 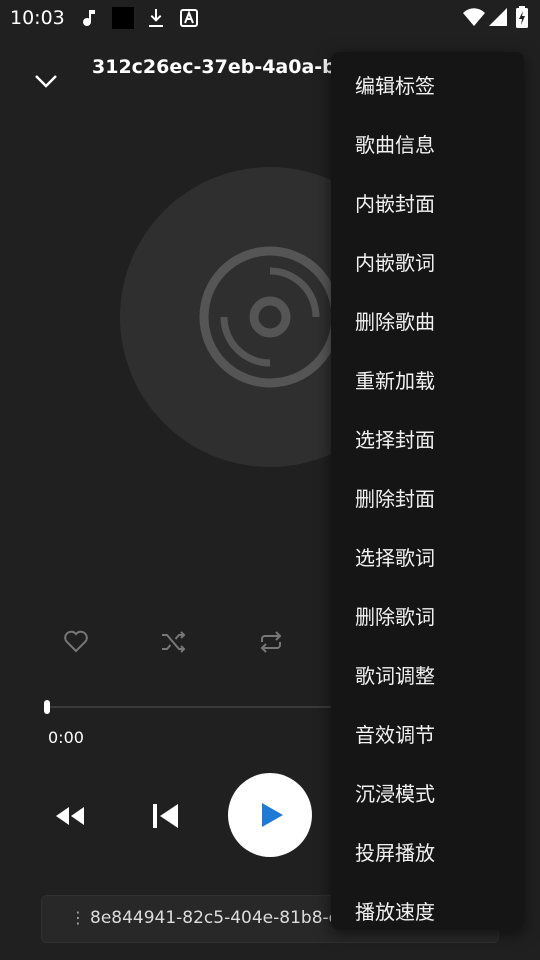 What do you see at coordinates (270, 317) in the screenshot?
I see `disc-icon` at bounding box center [270, 317].